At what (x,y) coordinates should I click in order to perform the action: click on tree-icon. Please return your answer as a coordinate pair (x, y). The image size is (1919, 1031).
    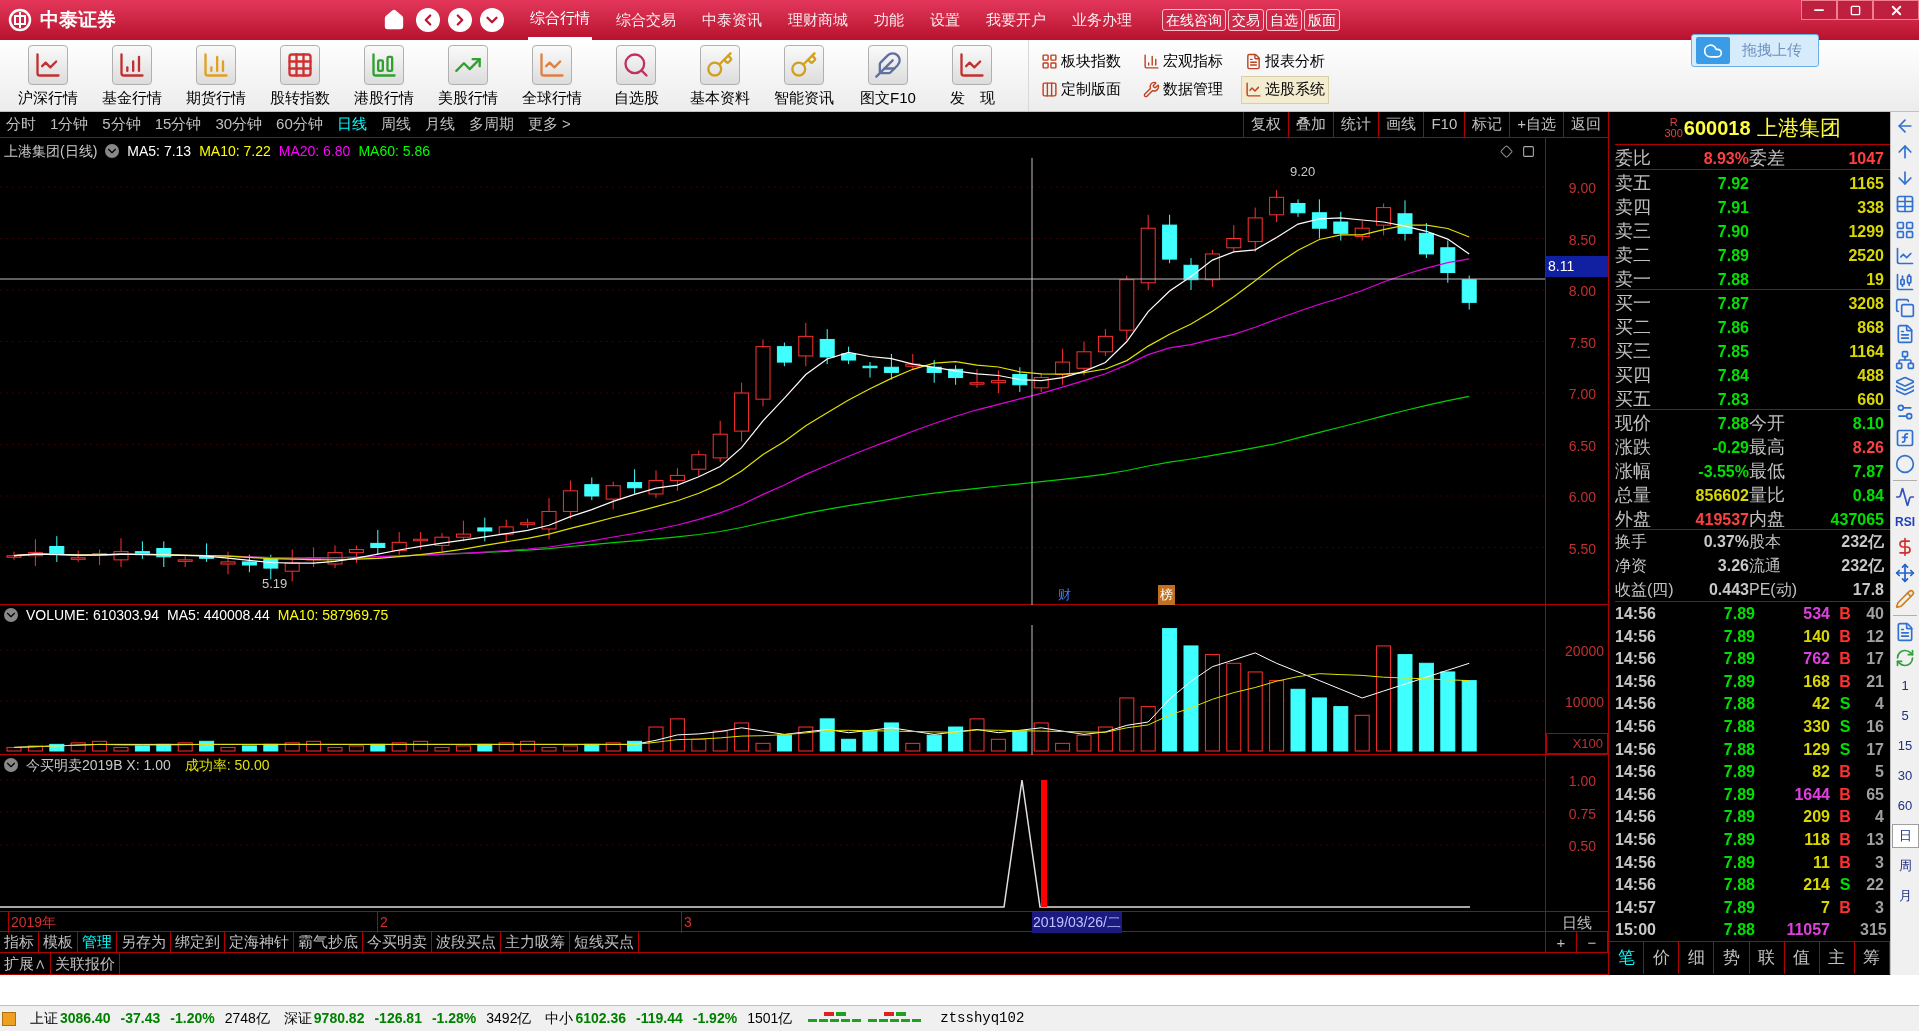
    Looking at the image, I should click on (1905, 360).